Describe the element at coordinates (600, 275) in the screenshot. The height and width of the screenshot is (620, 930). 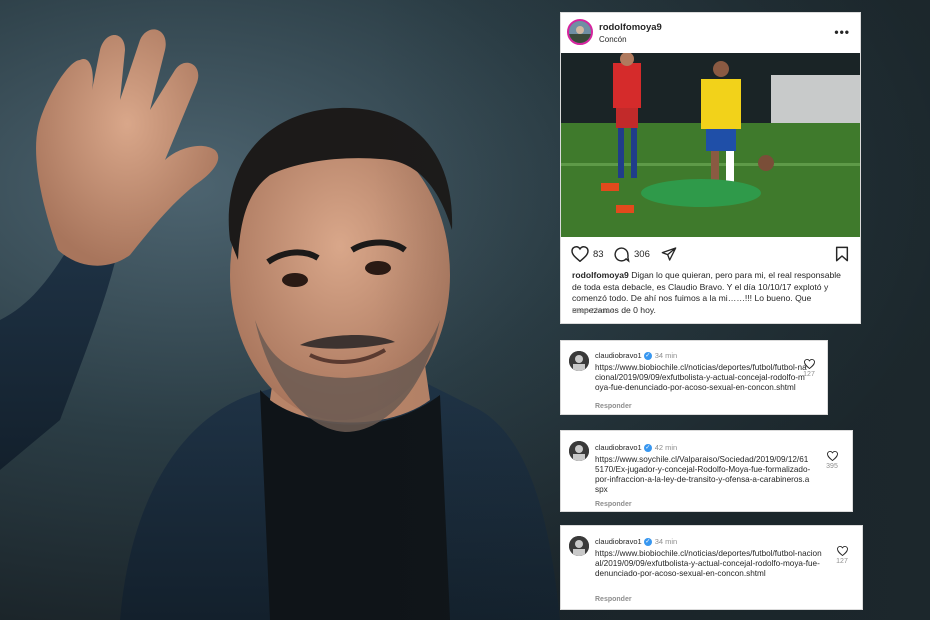
I see `caption-username: rodolfomoya9` at that location.